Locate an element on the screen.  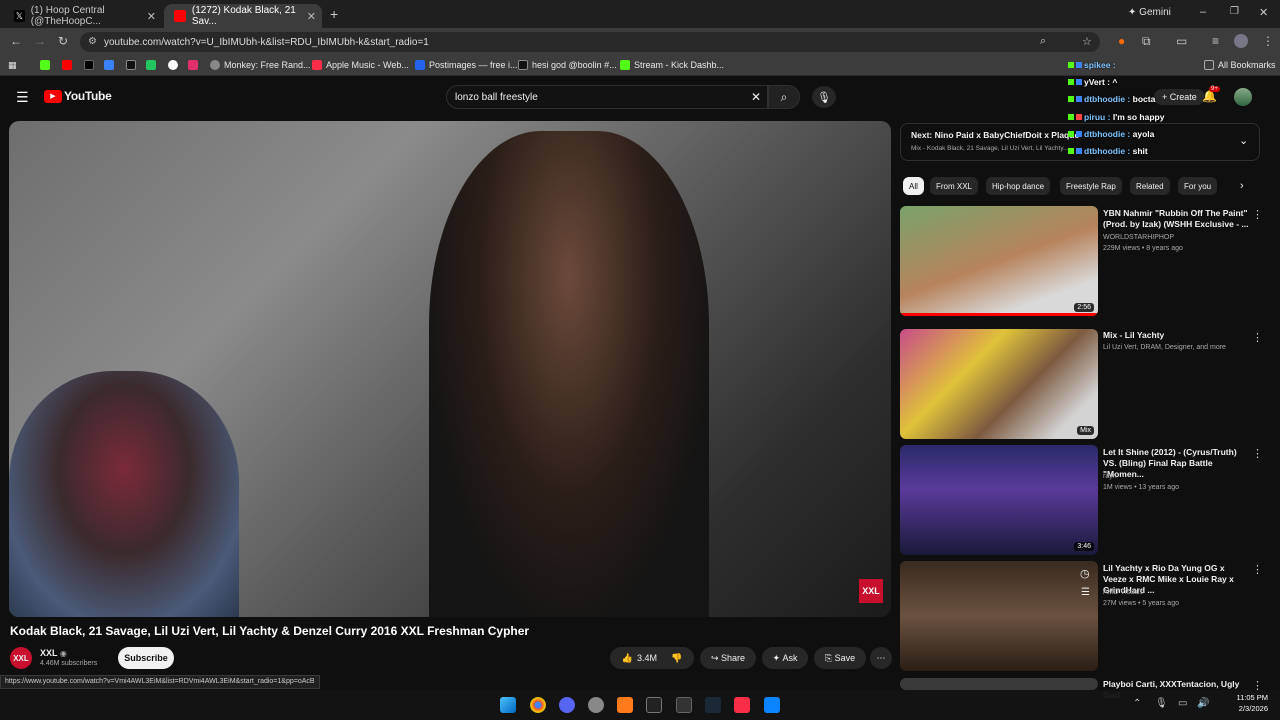
new-tab-icon: + is located at coordinates (334, 14).